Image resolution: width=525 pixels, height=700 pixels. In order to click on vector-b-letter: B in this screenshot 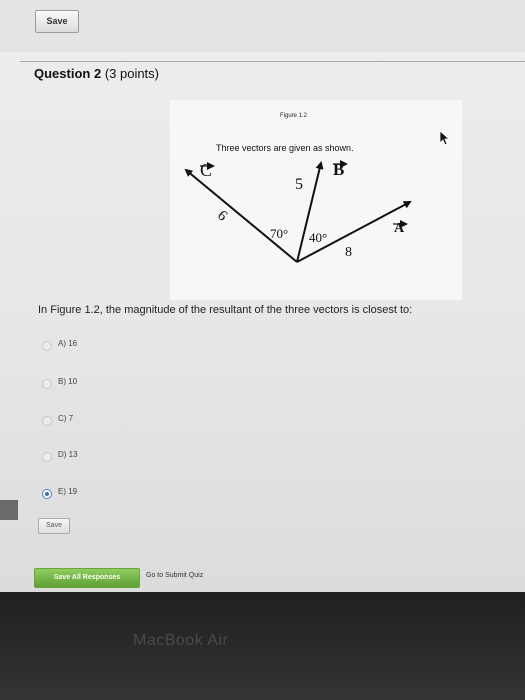, I will do `click(339, 169)`.